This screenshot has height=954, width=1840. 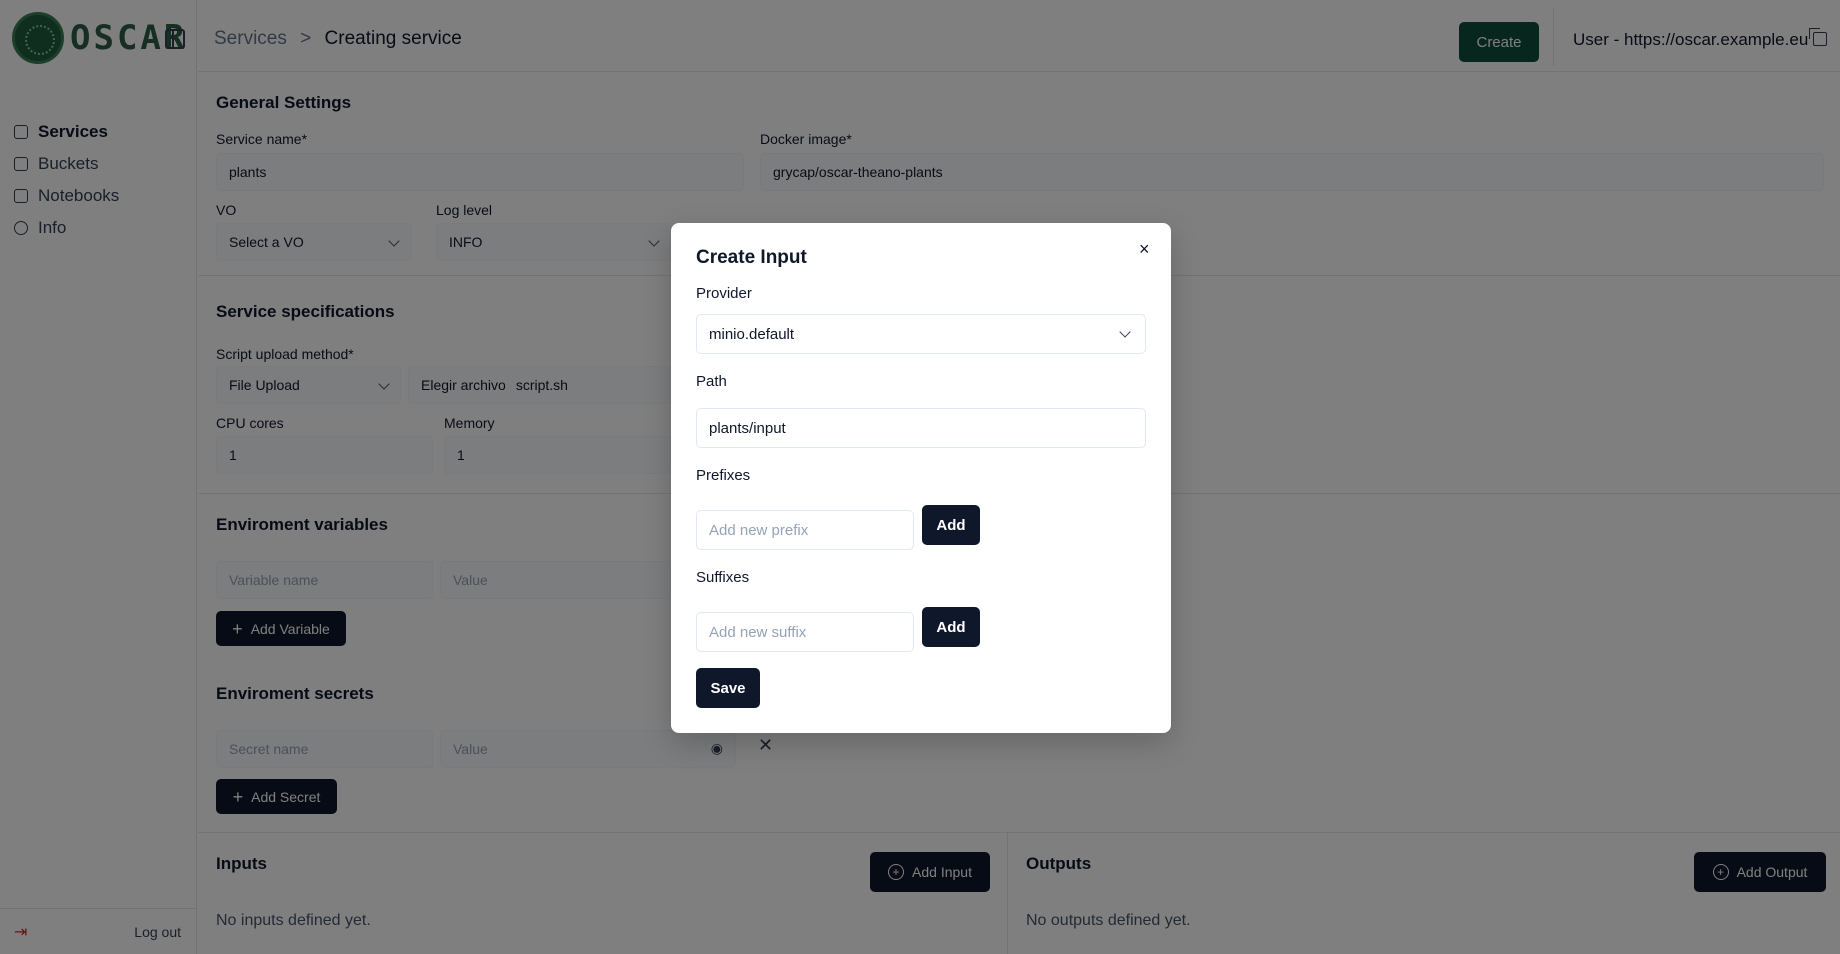 What do you see at coordinates (747, 428) in the screenshot?
I see `path-value: plants/input` at bounding box center [747, 428].